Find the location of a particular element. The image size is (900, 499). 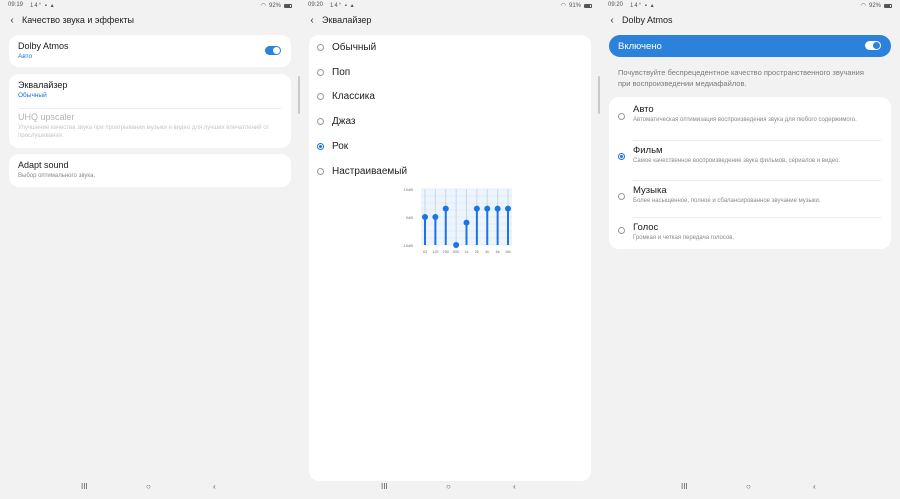

dolby-master-toggle is located at coordinates (873, 45).